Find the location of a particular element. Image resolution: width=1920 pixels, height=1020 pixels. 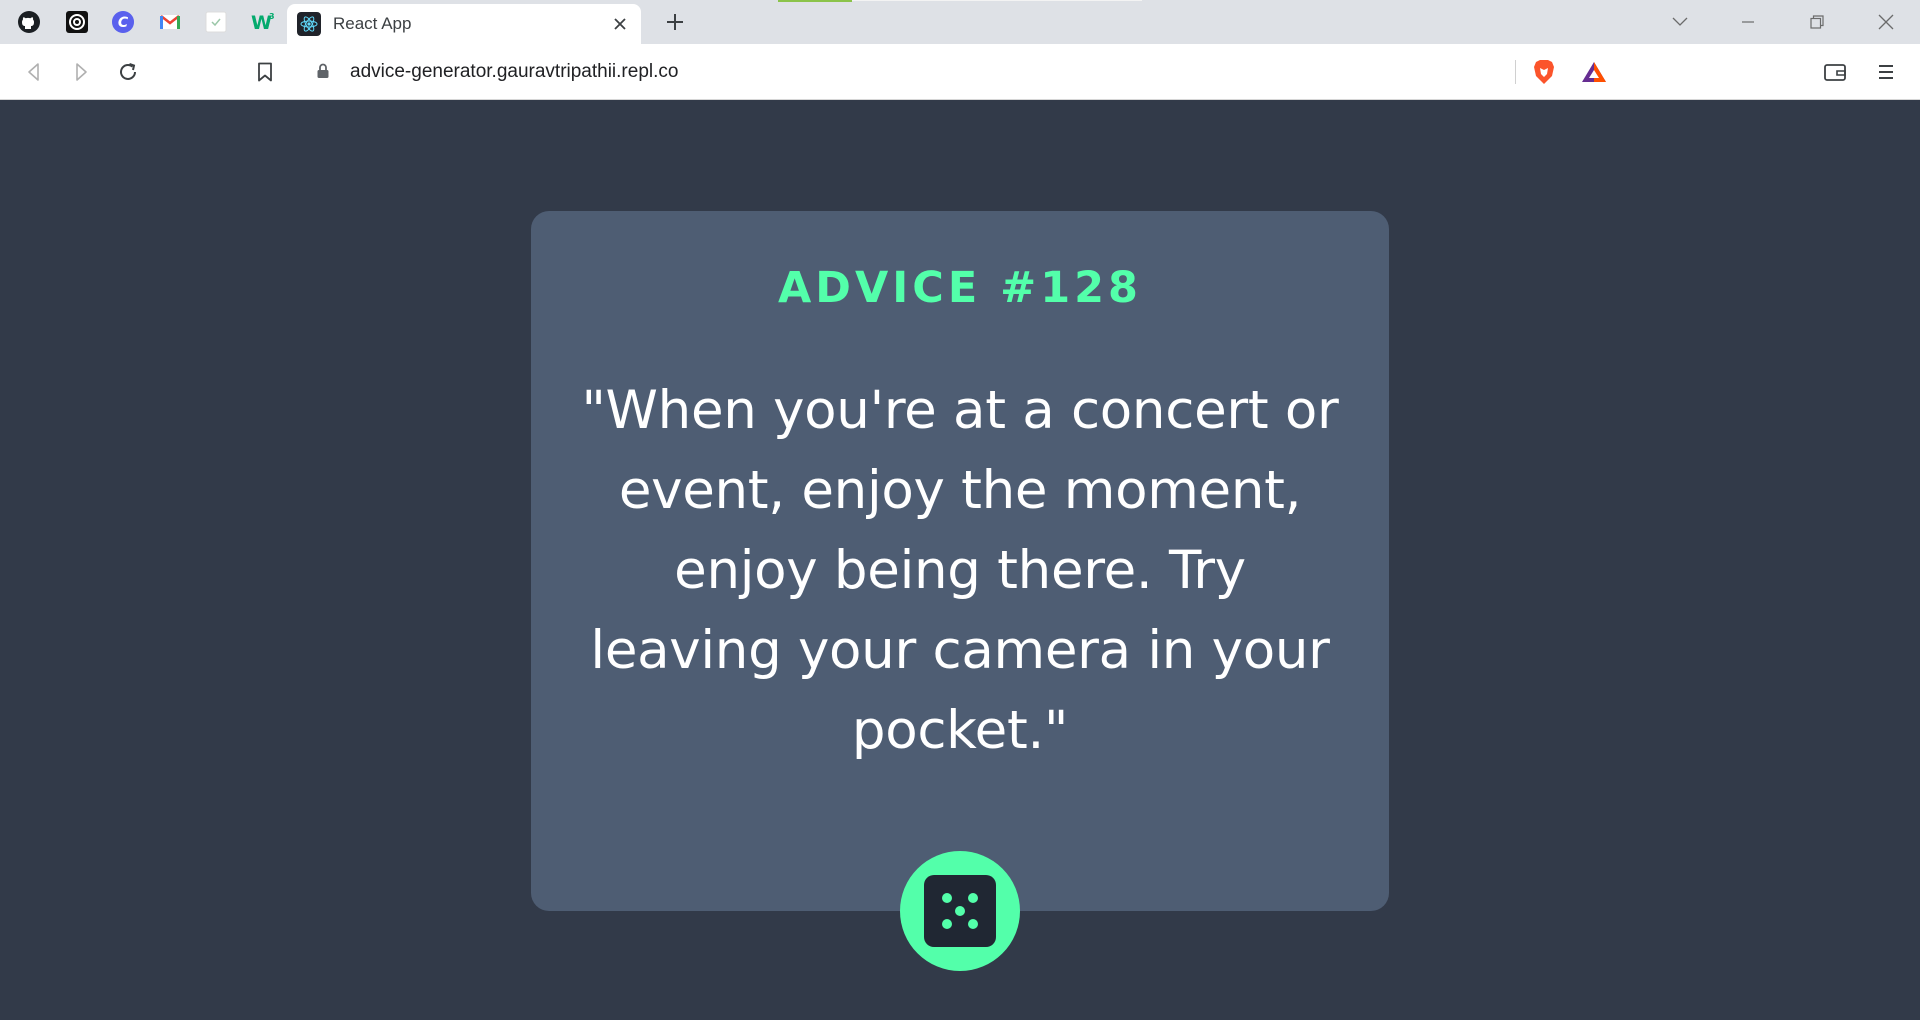

active-tab: React App is located at coordinates (464, 24).